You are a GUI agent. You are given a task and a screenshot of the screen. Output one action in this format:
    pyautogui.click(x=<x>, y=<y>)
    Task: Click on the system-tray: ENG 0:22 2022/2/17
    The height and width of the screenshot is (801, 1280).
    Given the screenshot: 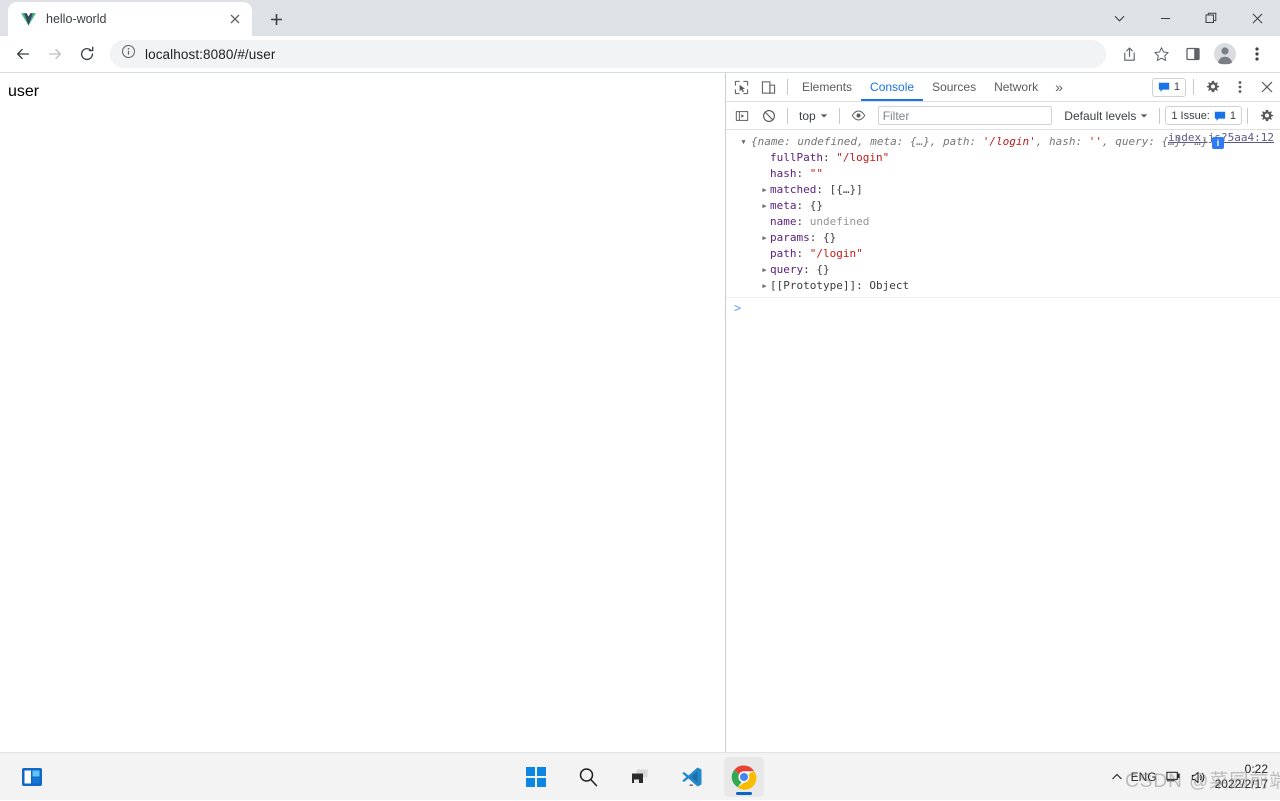 What is the action you would take?
    pyautogui.click(x=1191, y=777)
    